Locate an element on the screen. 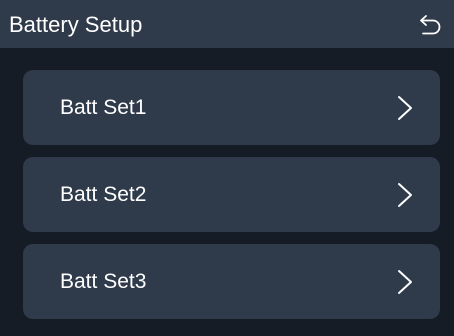 This screenshot has height=336, width=454. header-bar: Battery Setup is located at coordinates (227, 24).